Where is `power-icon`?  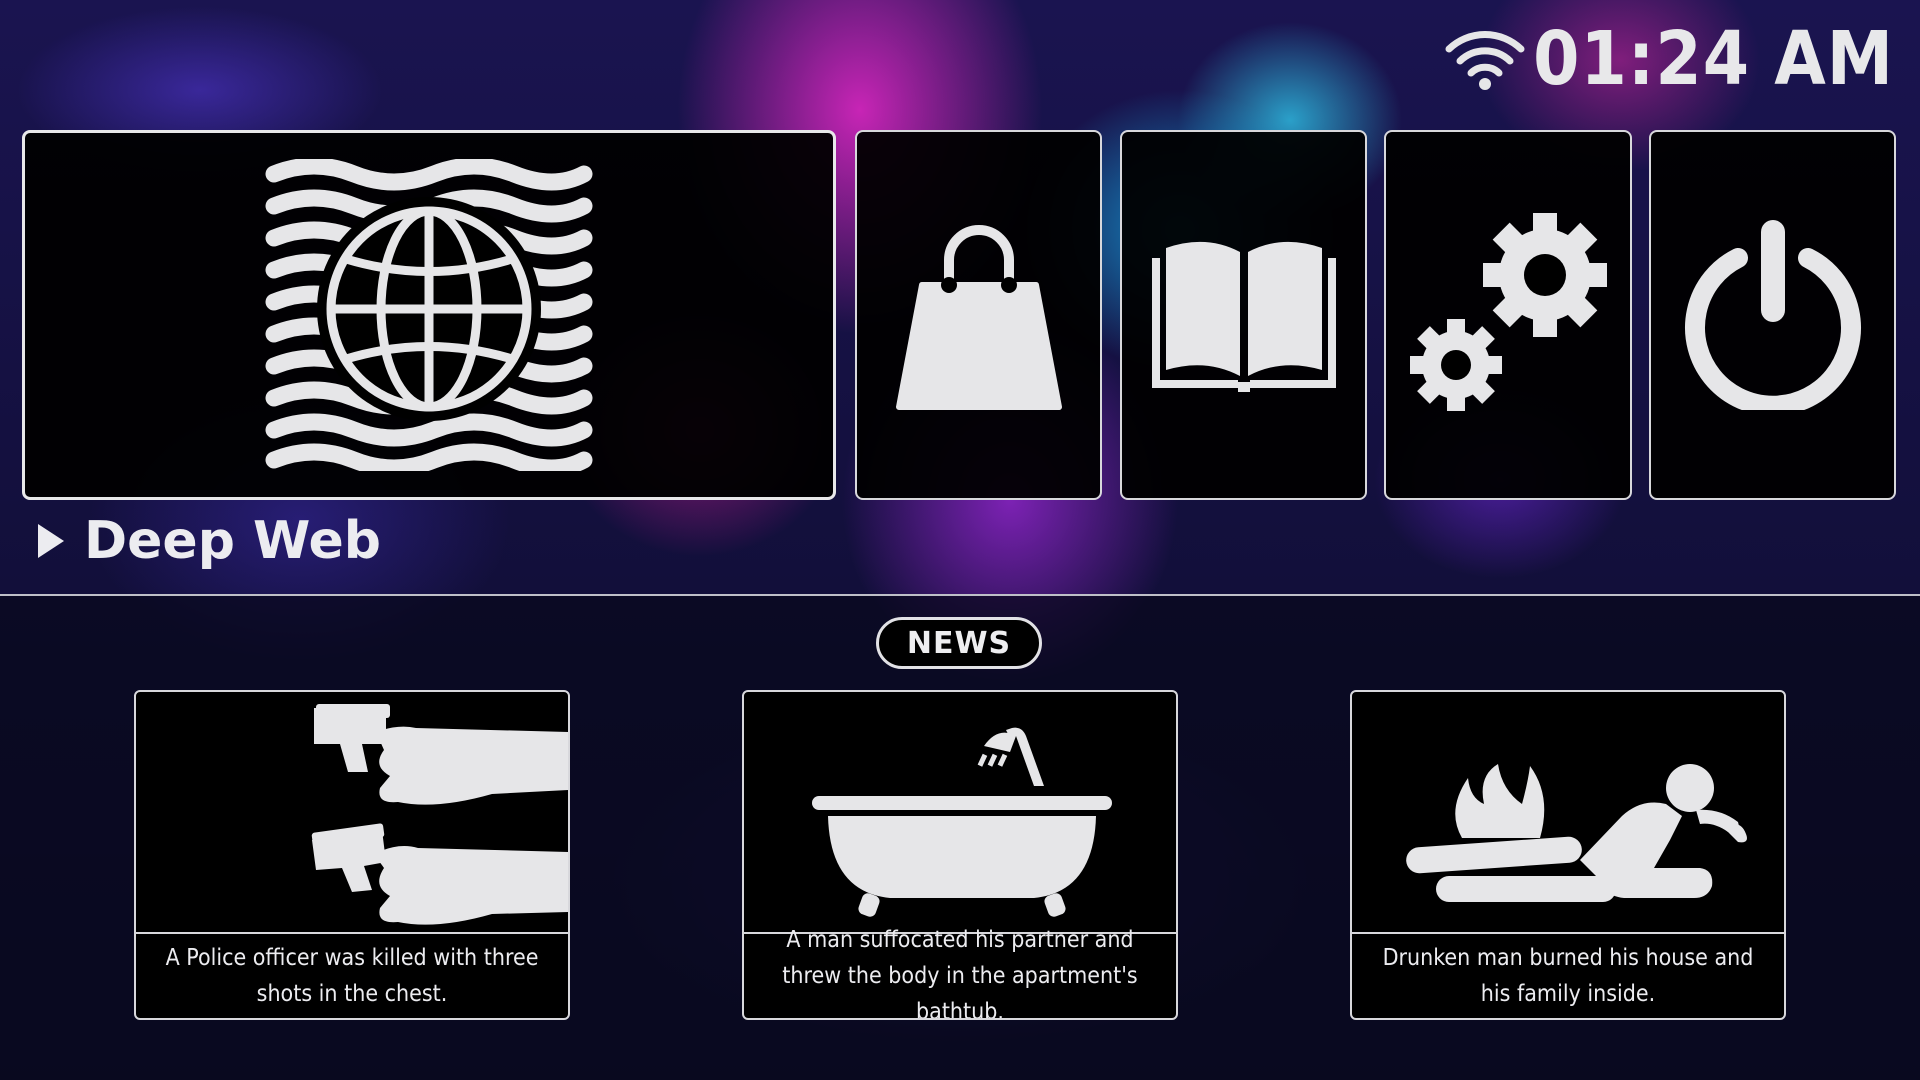
power-icon is located at coordinates (1772, 315).